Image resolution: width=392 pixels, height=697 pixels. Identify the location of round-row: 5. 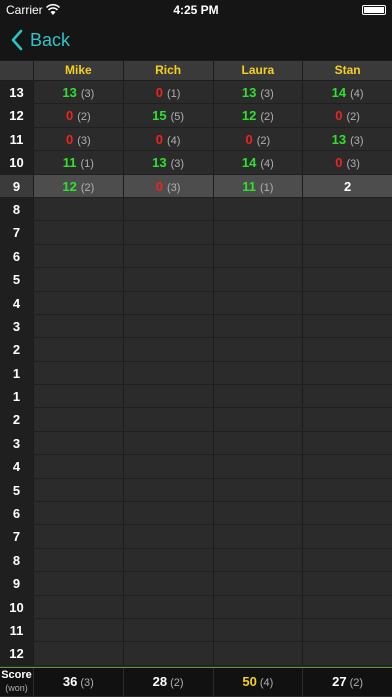
(196, 490).